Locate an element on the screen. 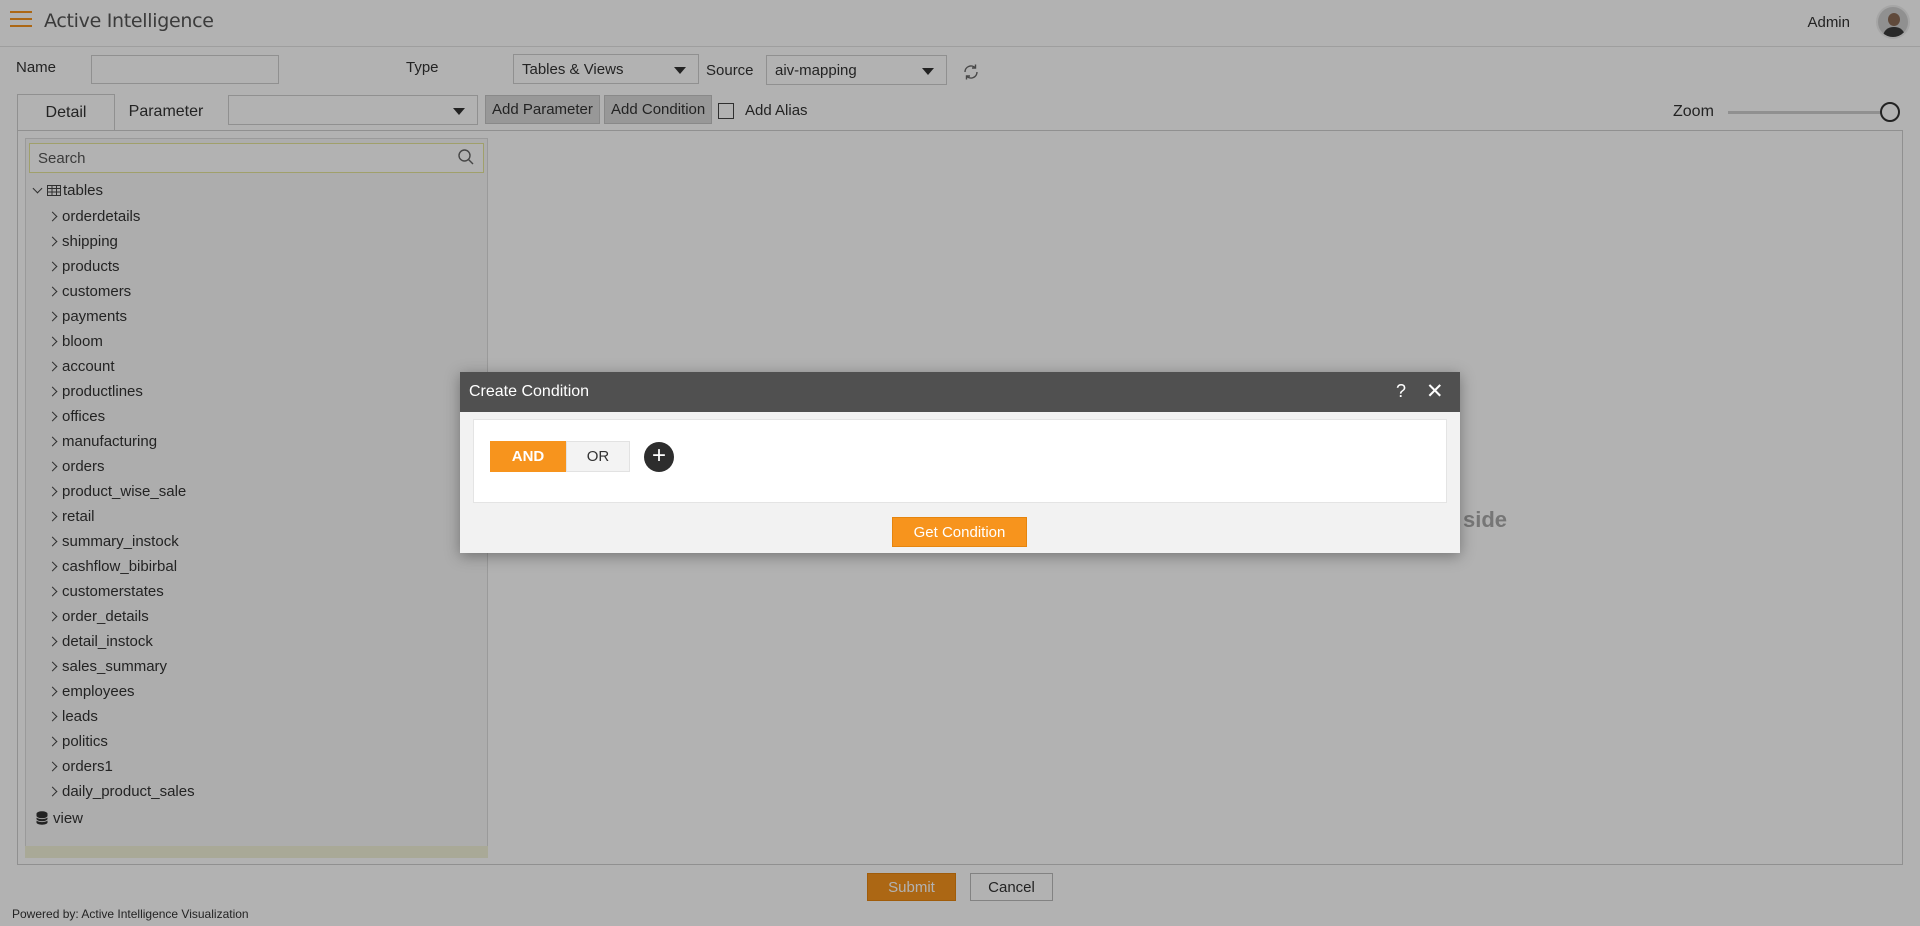  close-icon: ✕ is located at coordinates (1435, 391).